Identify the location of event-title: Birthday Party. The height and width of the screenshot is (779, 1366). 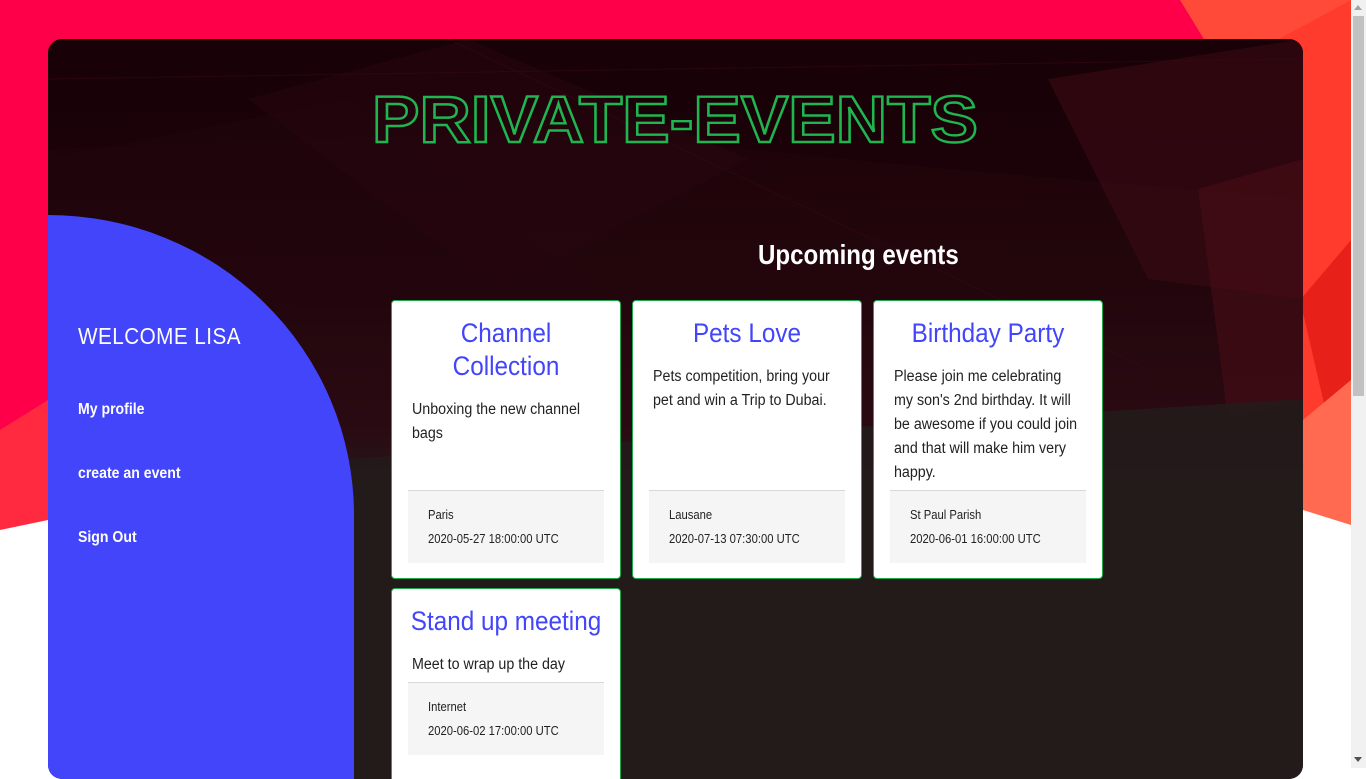
(988, 333).